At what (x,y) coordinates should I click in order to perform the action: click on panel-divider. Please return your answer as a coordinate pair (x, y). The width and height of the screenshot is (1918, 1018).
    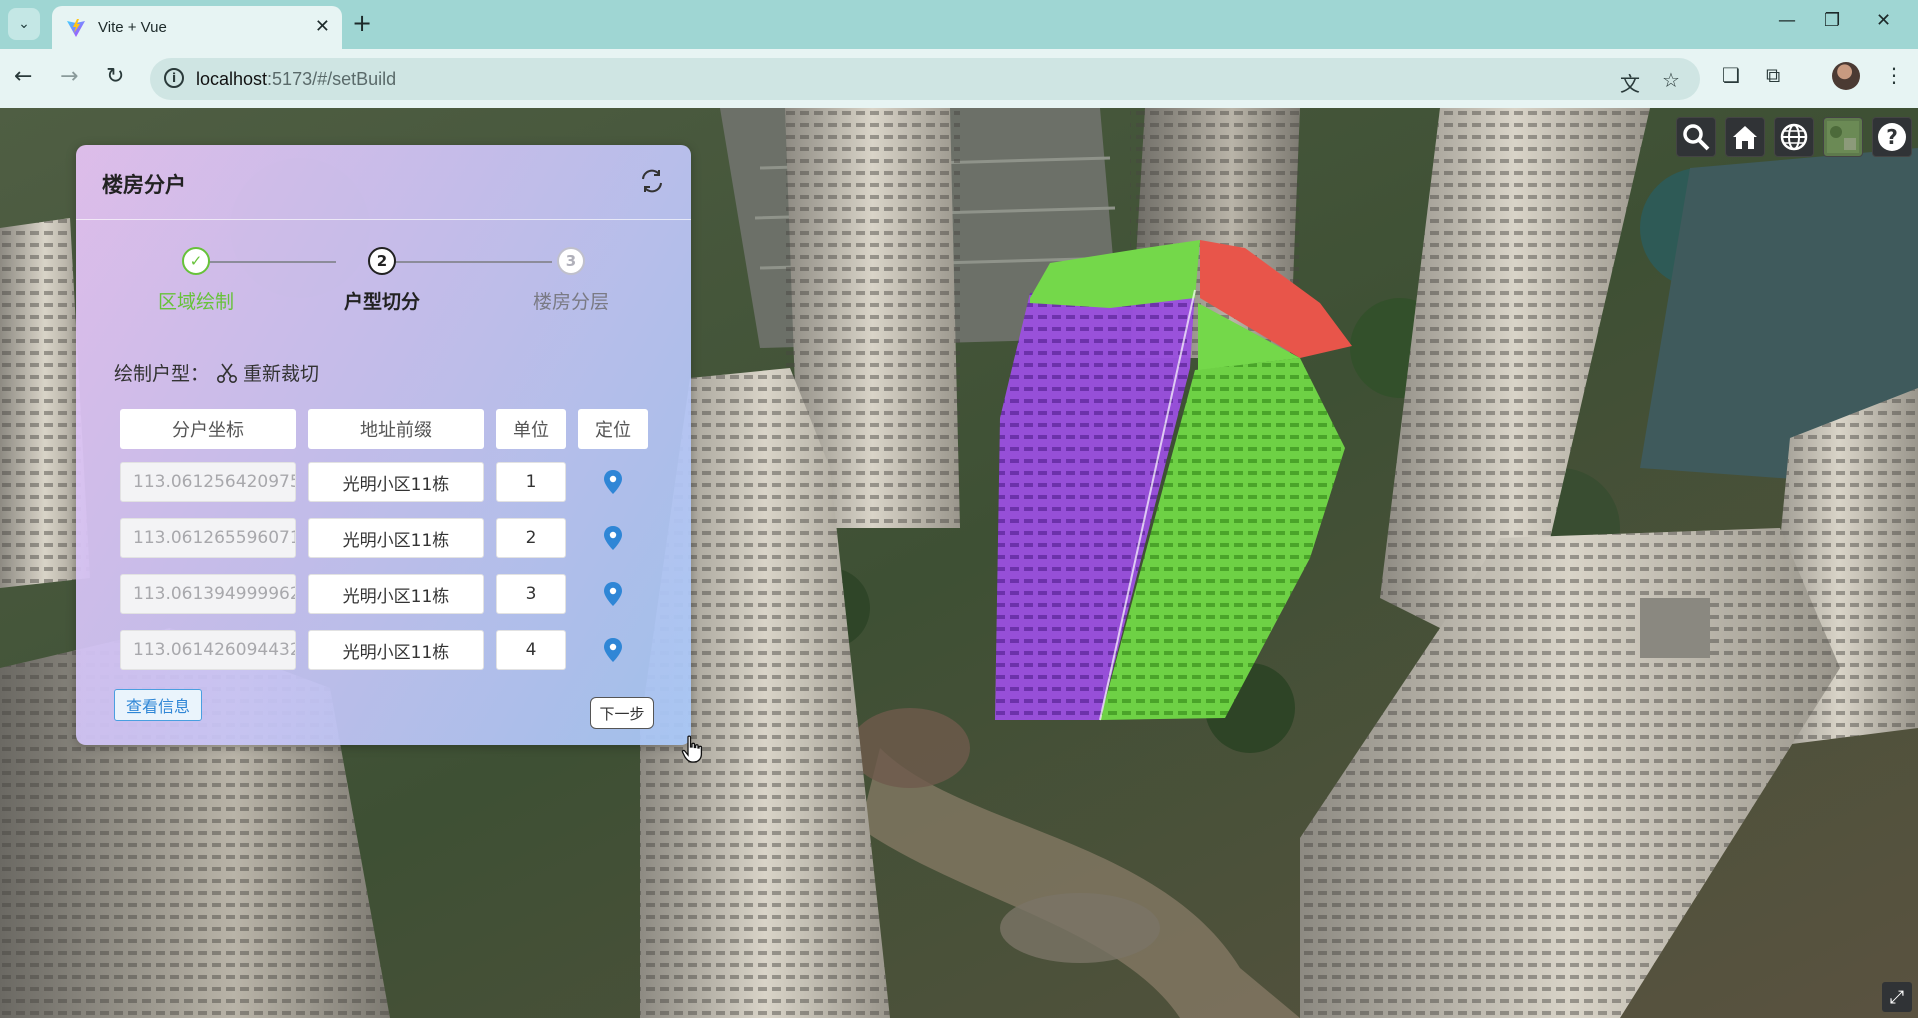
    Looking at the image, I should click on (383, 219).